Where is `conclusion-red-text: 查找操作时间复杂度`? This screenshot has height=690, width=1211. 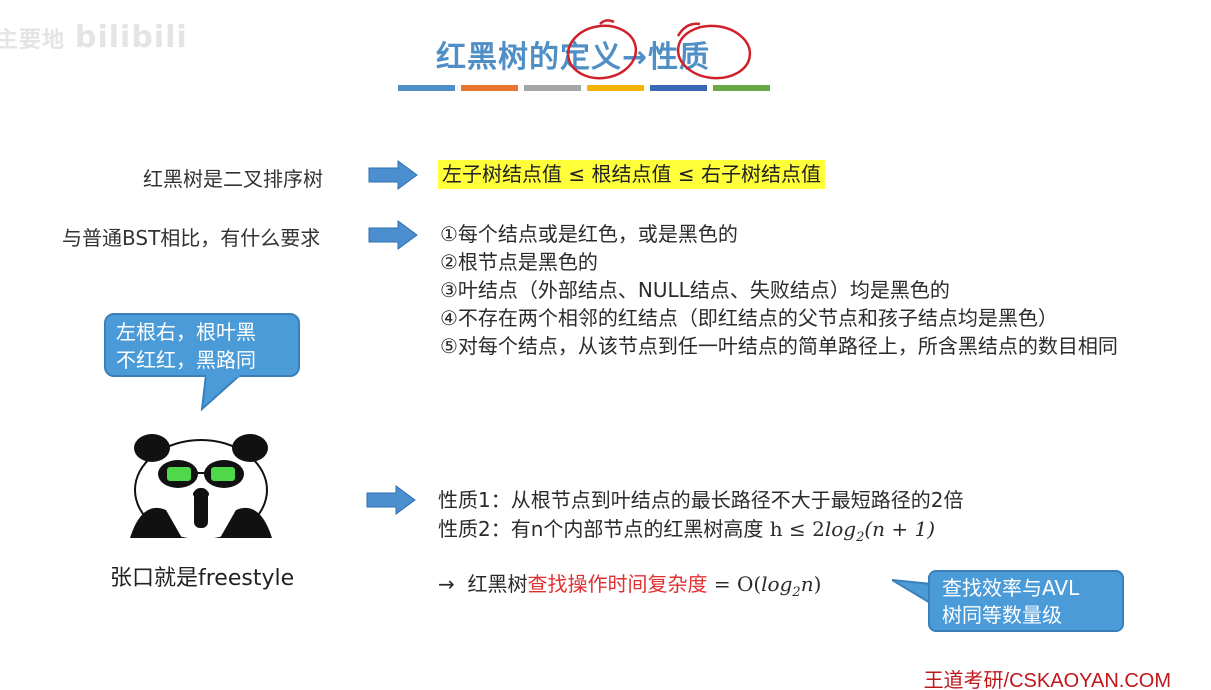 conclusion-red-text: 查找操作时间复杂度 is located at coordinates (617, 584).